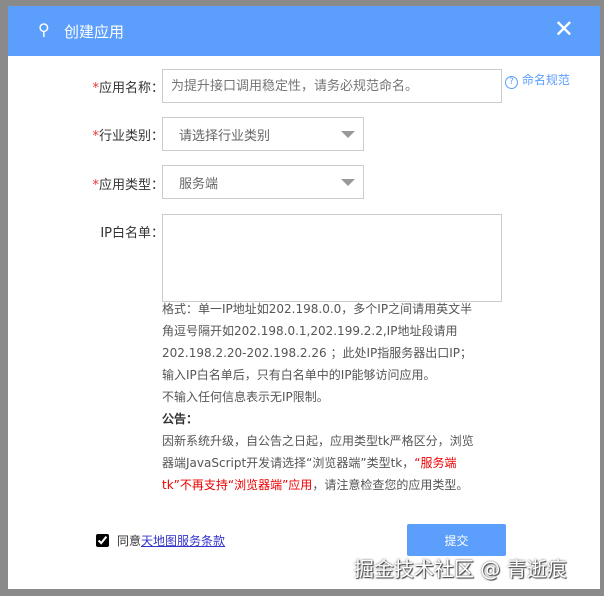  Describe the element at coordinates (564, 29) in the screenshot. I see `close-icon: ✕` at that location.